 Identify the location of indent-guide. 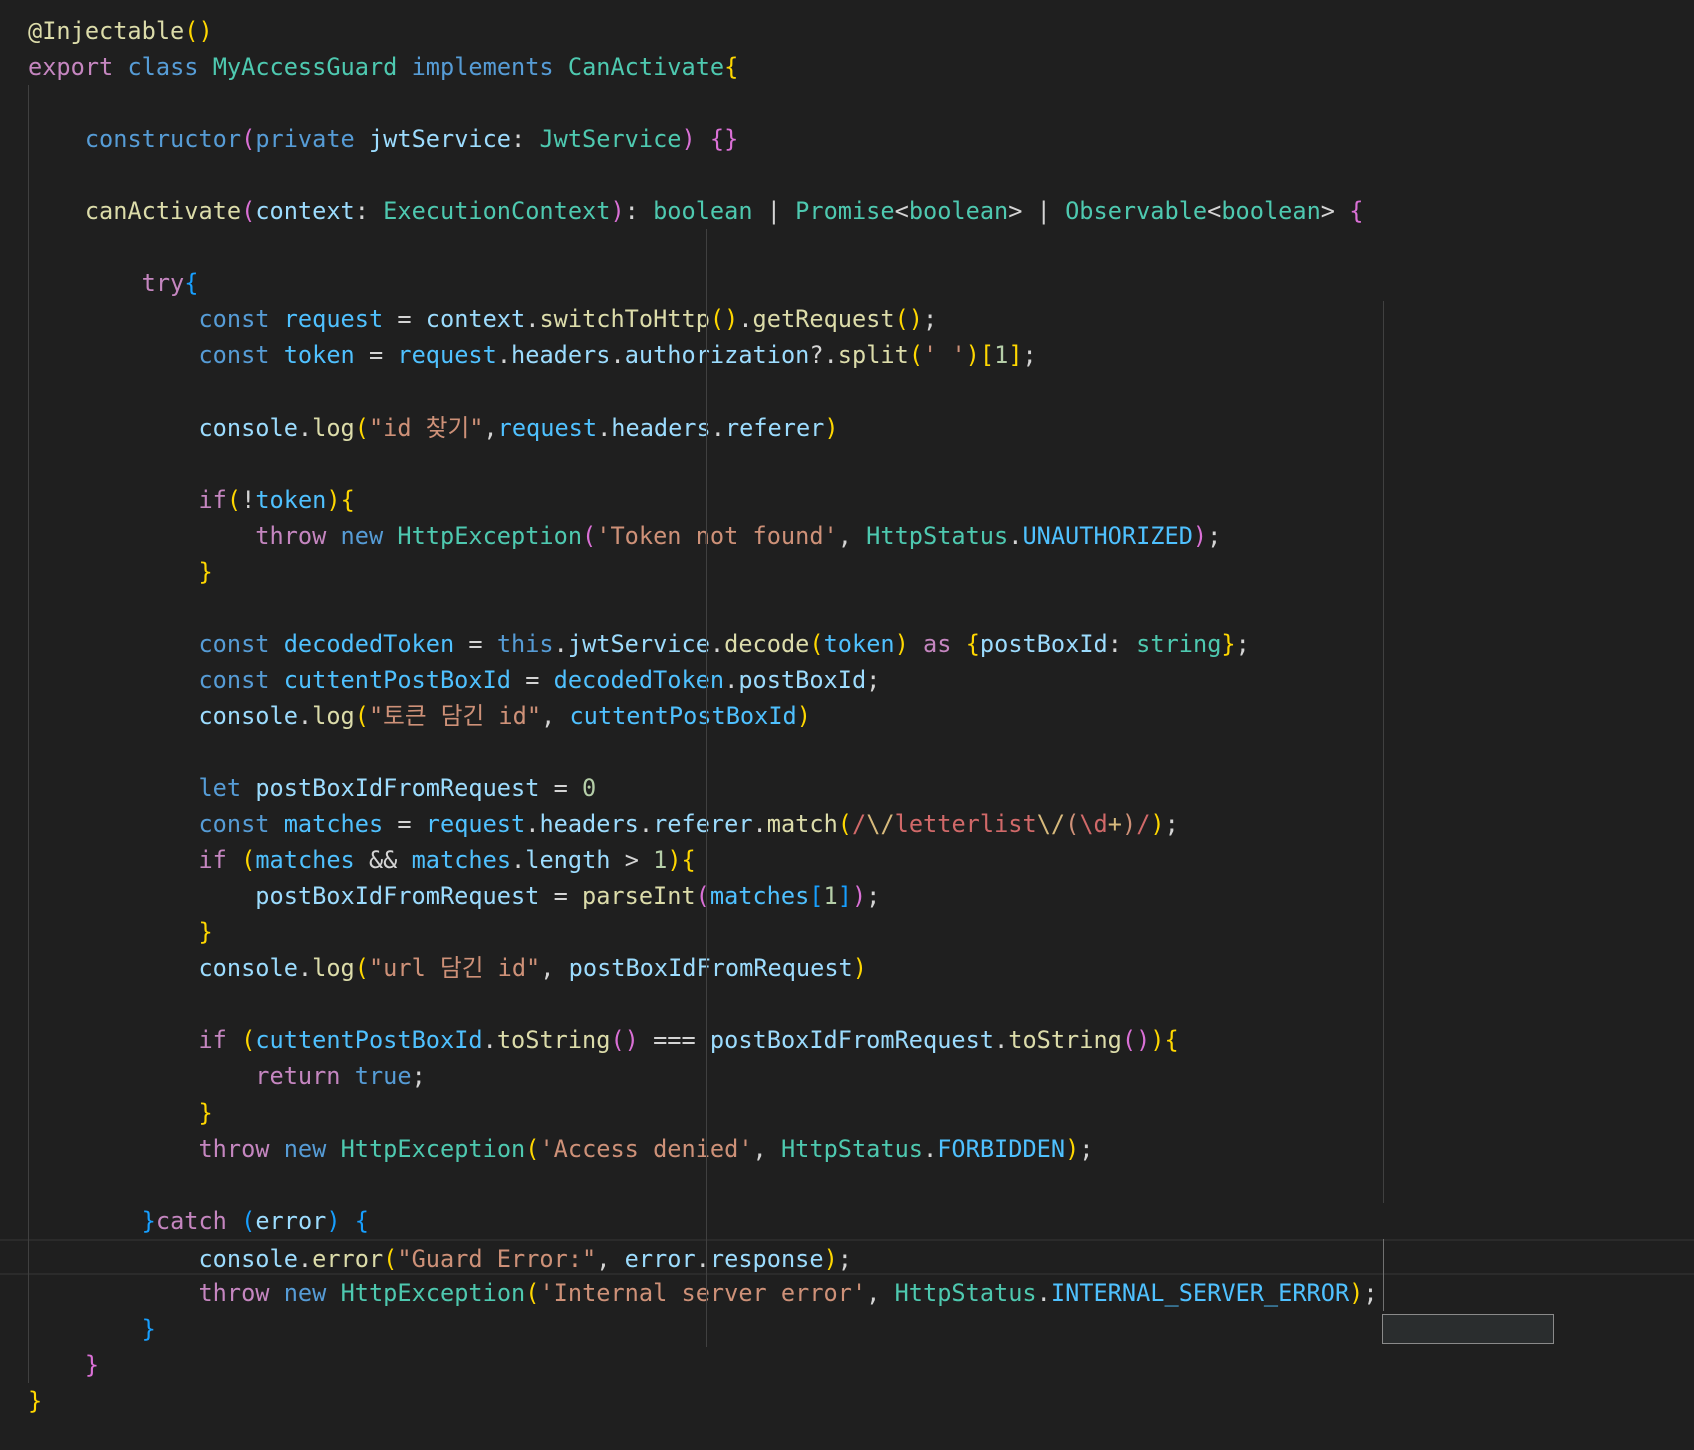
(706, 788).